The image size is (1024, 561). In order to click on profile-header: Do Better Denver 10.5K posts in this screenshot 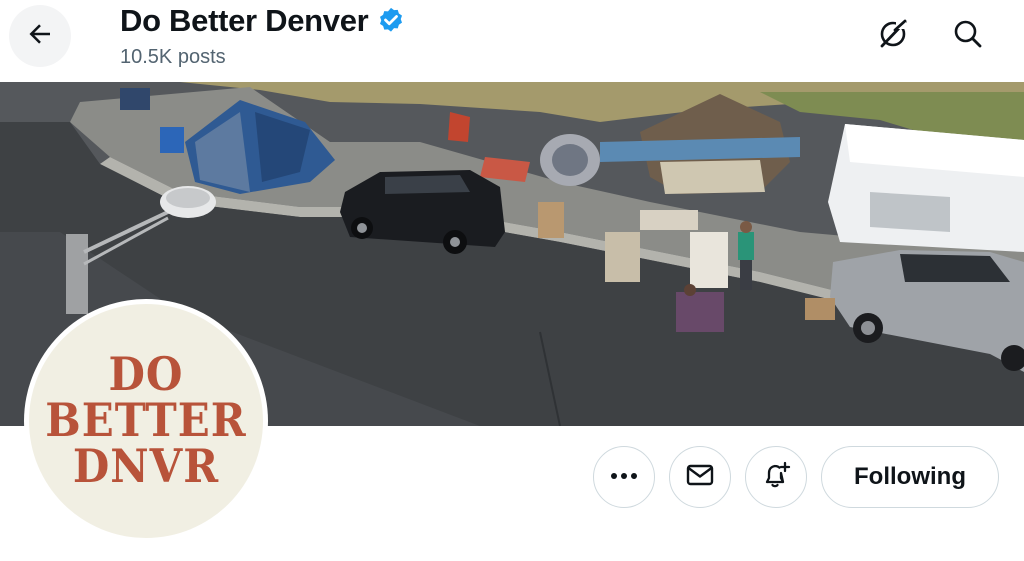, I will do `click(512, 41)`.